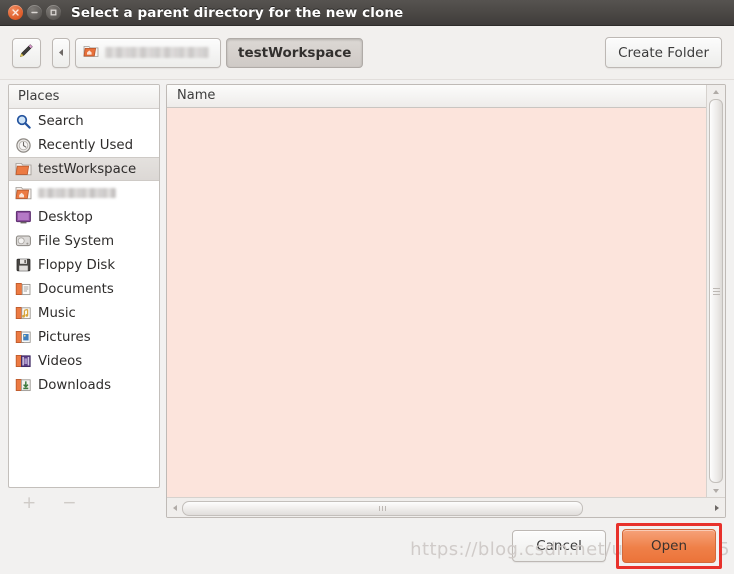  What do you see at coordinates (717, 508) in the screenshot?
I see `scroll-right-icon` at bounding box center [717, 508].